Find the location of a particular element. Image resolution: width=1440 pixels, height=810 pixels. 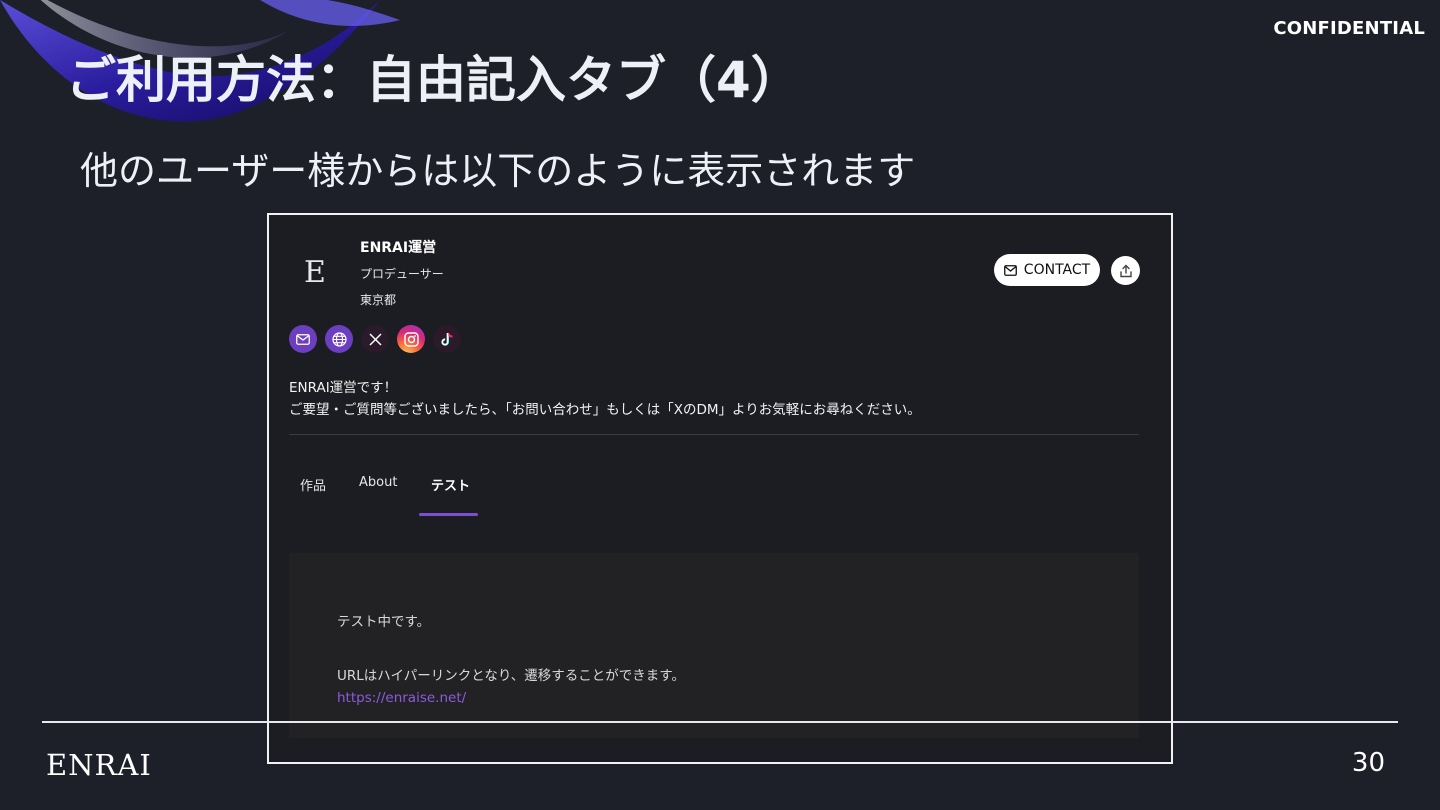

website-link is located at coordinates (339, 339).